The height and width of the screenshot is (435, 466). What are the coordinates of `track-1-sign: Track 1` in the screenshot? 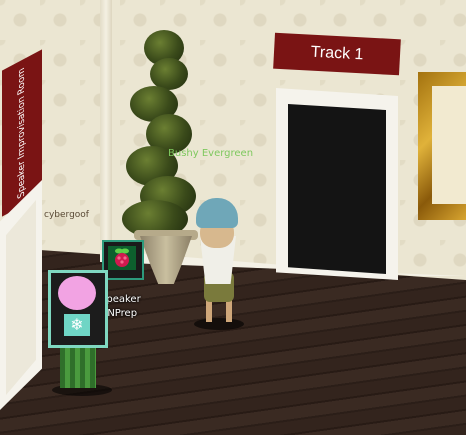 It's located at (337, 54).